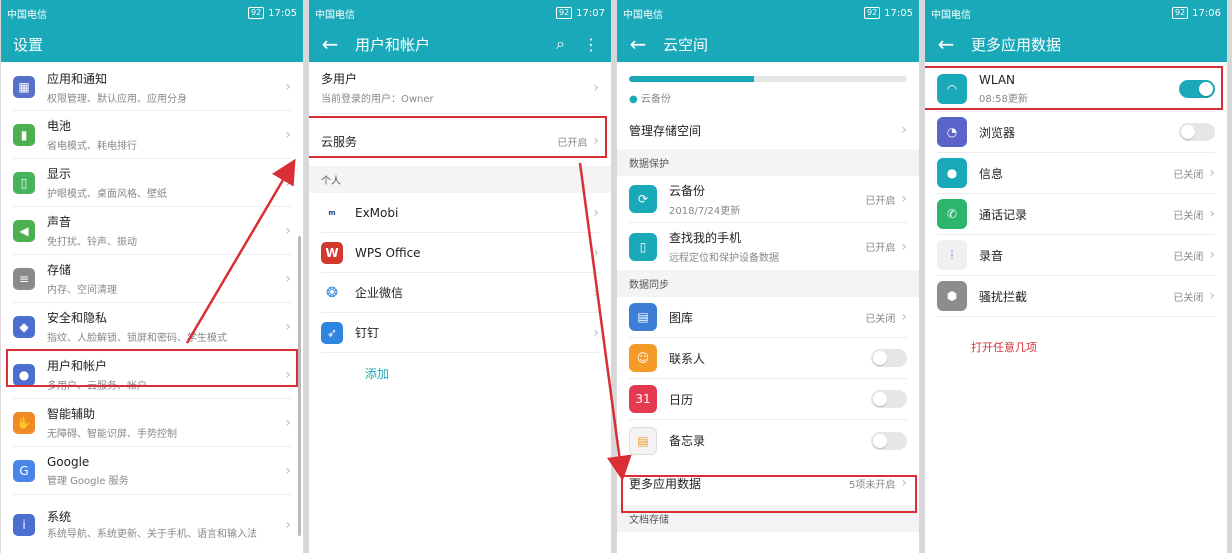 This screenshot has height=553, width=1232. Describe the element at coordinates (152, 279) in the screenshot. I see `settings-item-storage: ≡ 存储 内存、空间清理 ›` at that location.